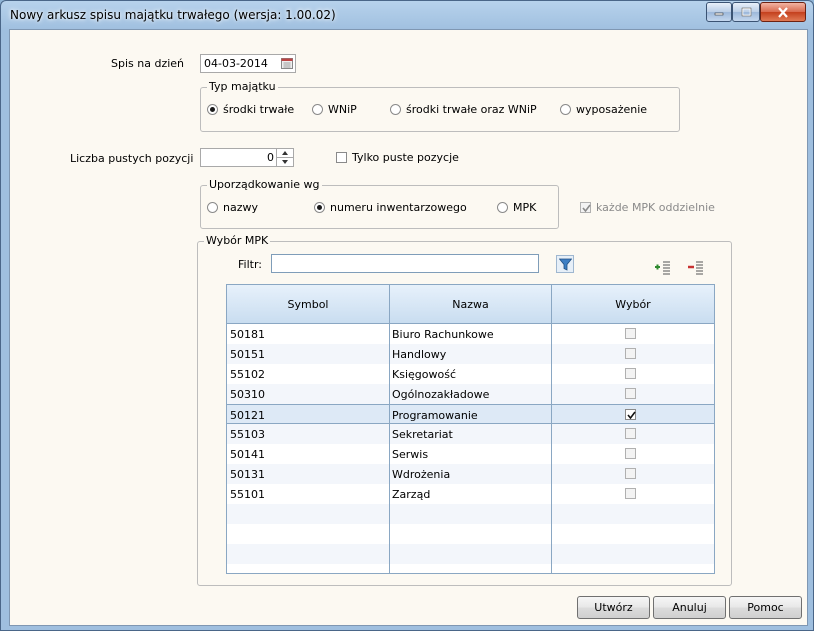 This screenshot has height=631, width=814. I want to click on table-row: 50181 Biuro Rachunkowe, so click(470, 334).